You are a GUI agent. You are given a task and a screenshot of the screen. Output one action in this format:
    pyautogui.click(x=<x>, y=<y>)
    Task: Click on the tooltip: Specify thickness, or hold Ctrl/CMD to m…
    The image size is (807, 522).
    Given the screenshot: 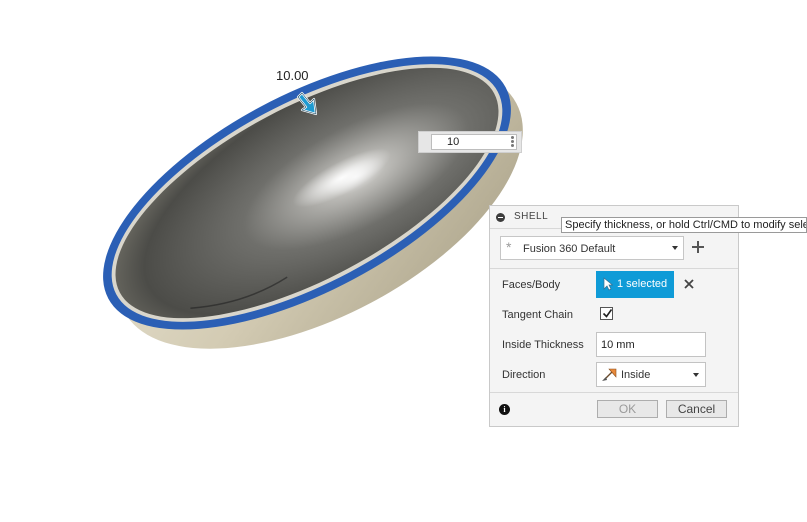 What is the action you would take?
    pyautogui.click(x=684, y=225)
    